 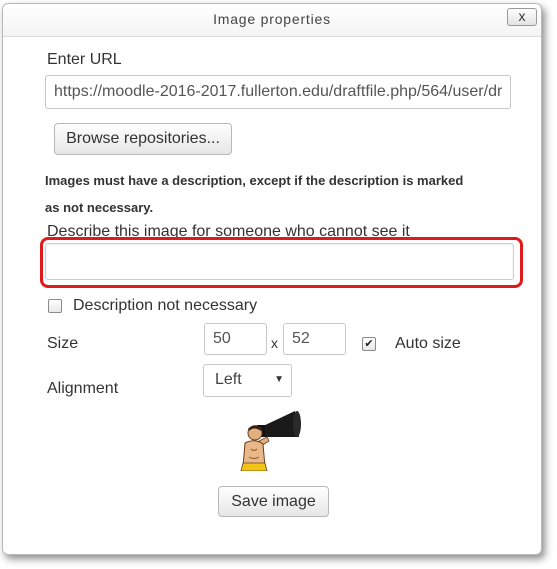 I want to click on save-image-button: Save image, so click(x=273, y=501).